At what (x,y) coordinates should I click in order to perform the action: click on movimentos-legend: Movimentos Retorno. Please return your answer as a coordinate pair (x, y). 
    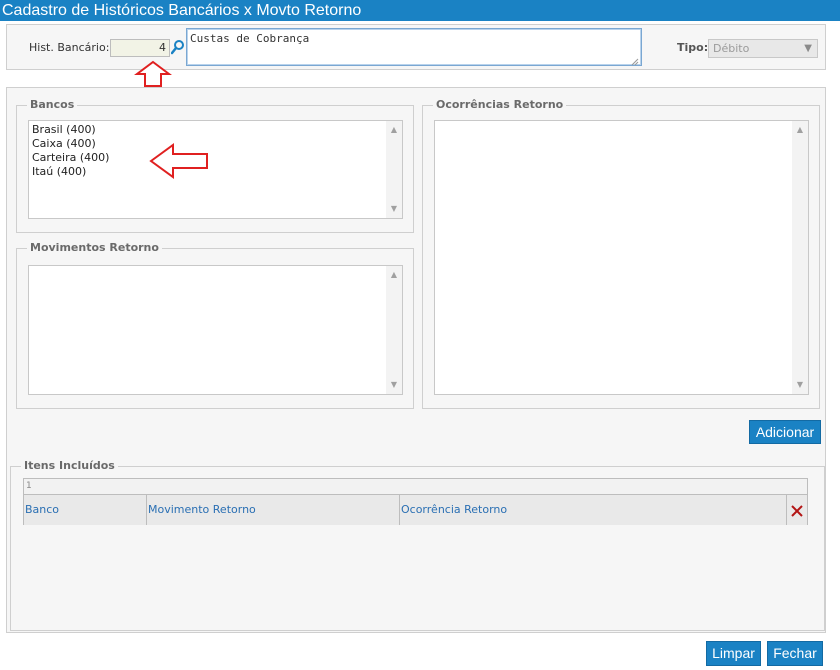
    Looking at the image, I should click on (94, 248).